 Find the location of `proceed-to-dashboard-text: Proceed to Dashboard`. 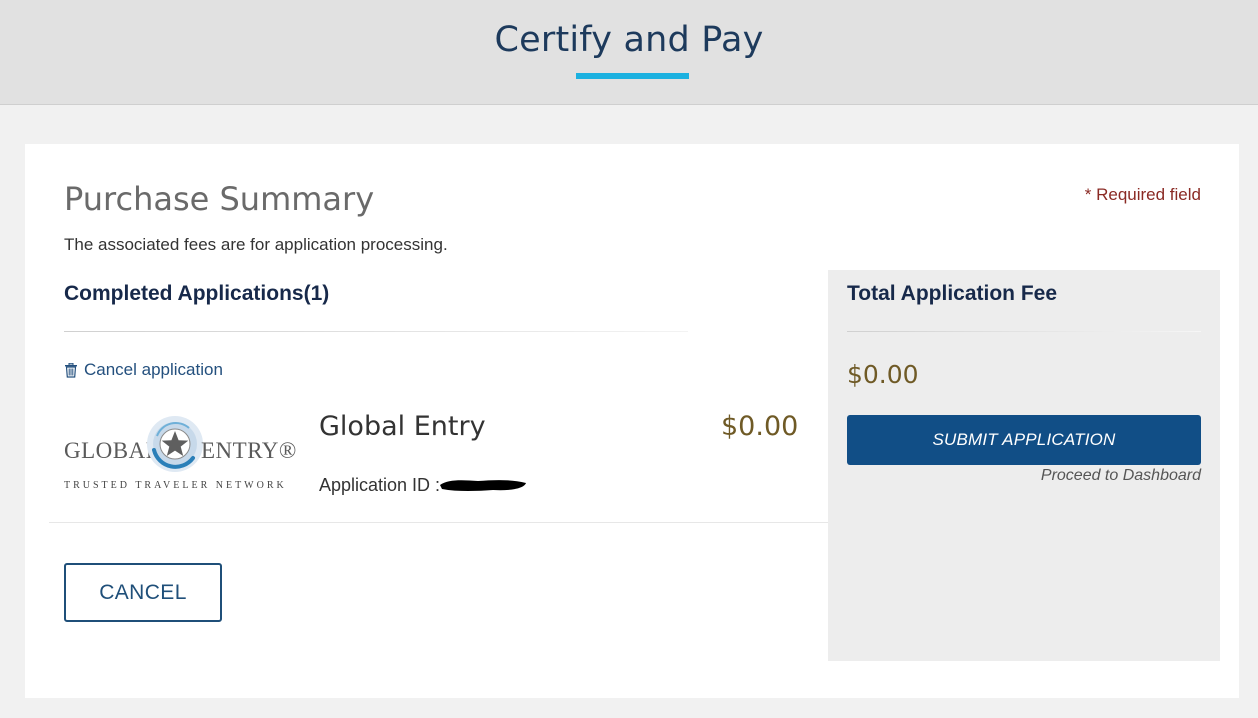

proceed-to-dashboard-text: Proceed to Dashboard is located at coordinates (1120, 475).